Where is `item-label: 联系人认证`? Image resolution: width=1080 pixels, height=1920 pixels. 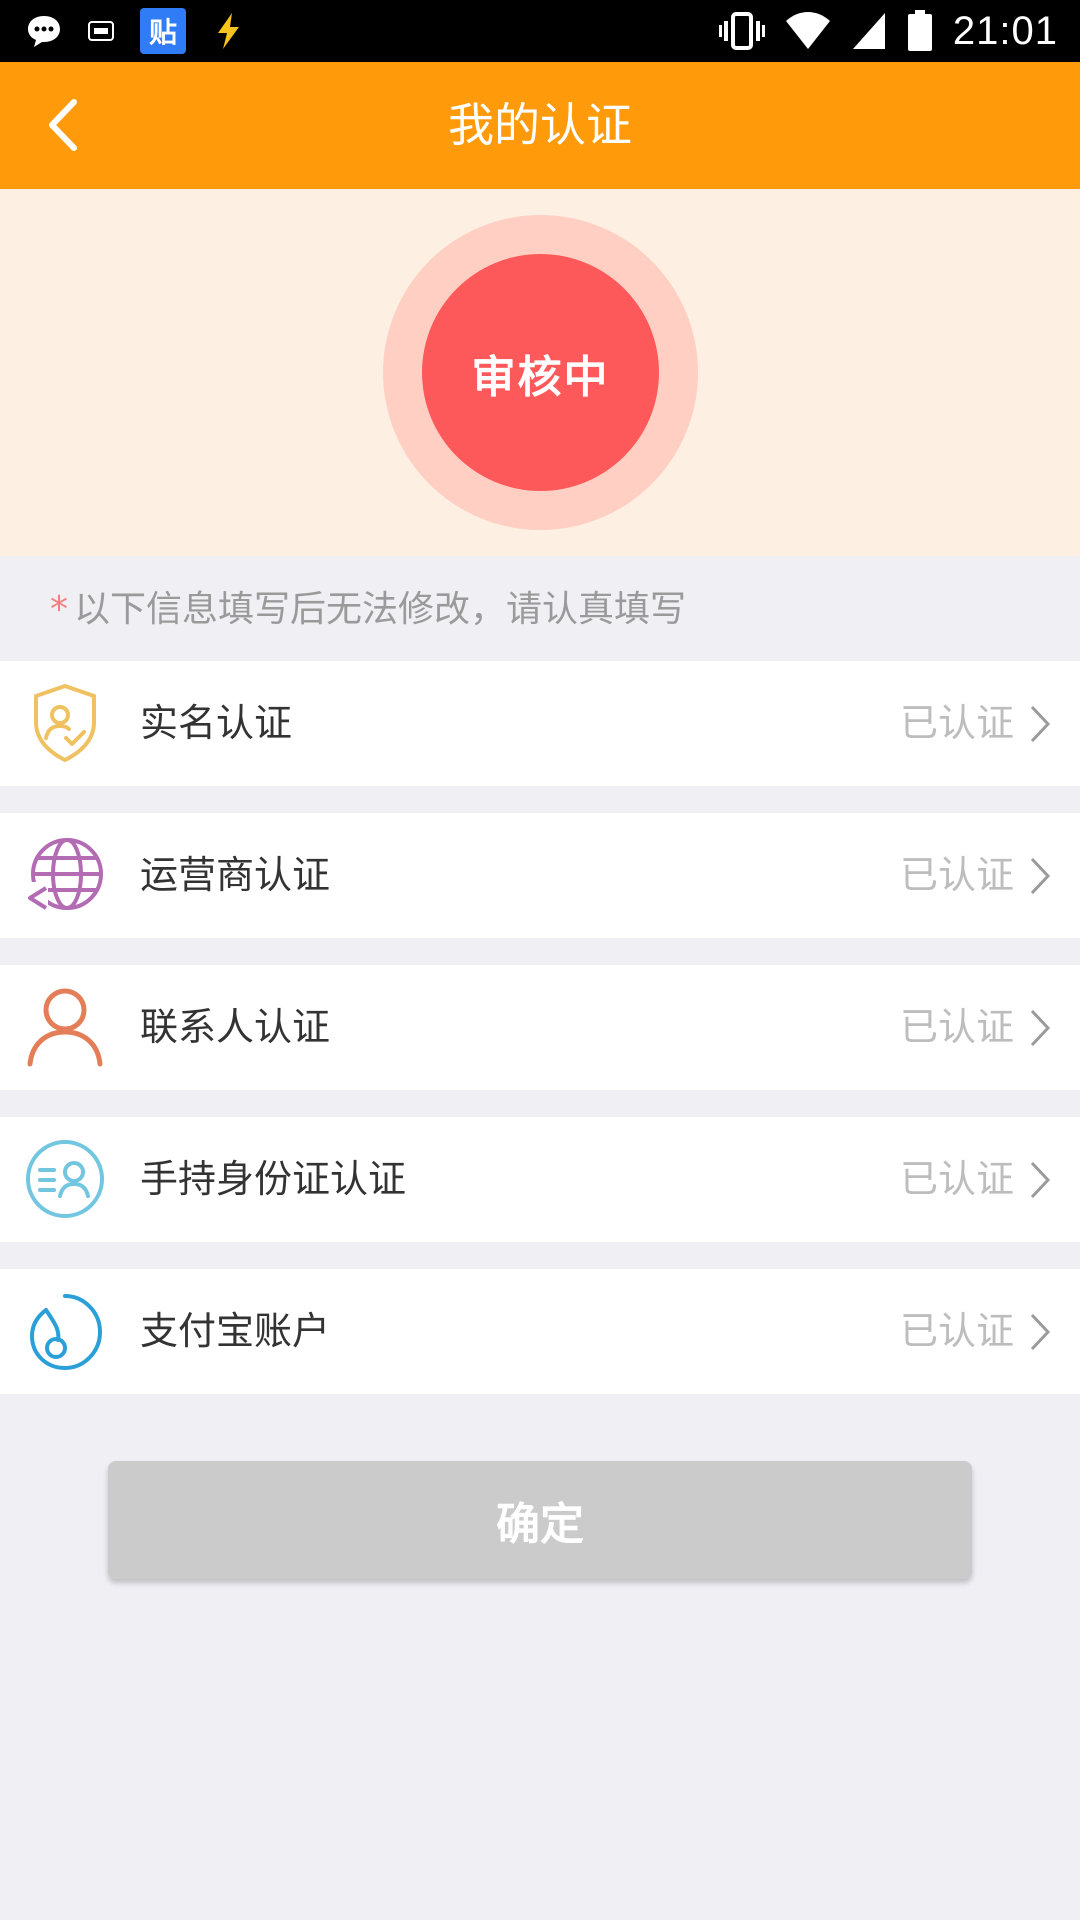 item-label: 联系人认证 is located at coordinates (235, 1027).